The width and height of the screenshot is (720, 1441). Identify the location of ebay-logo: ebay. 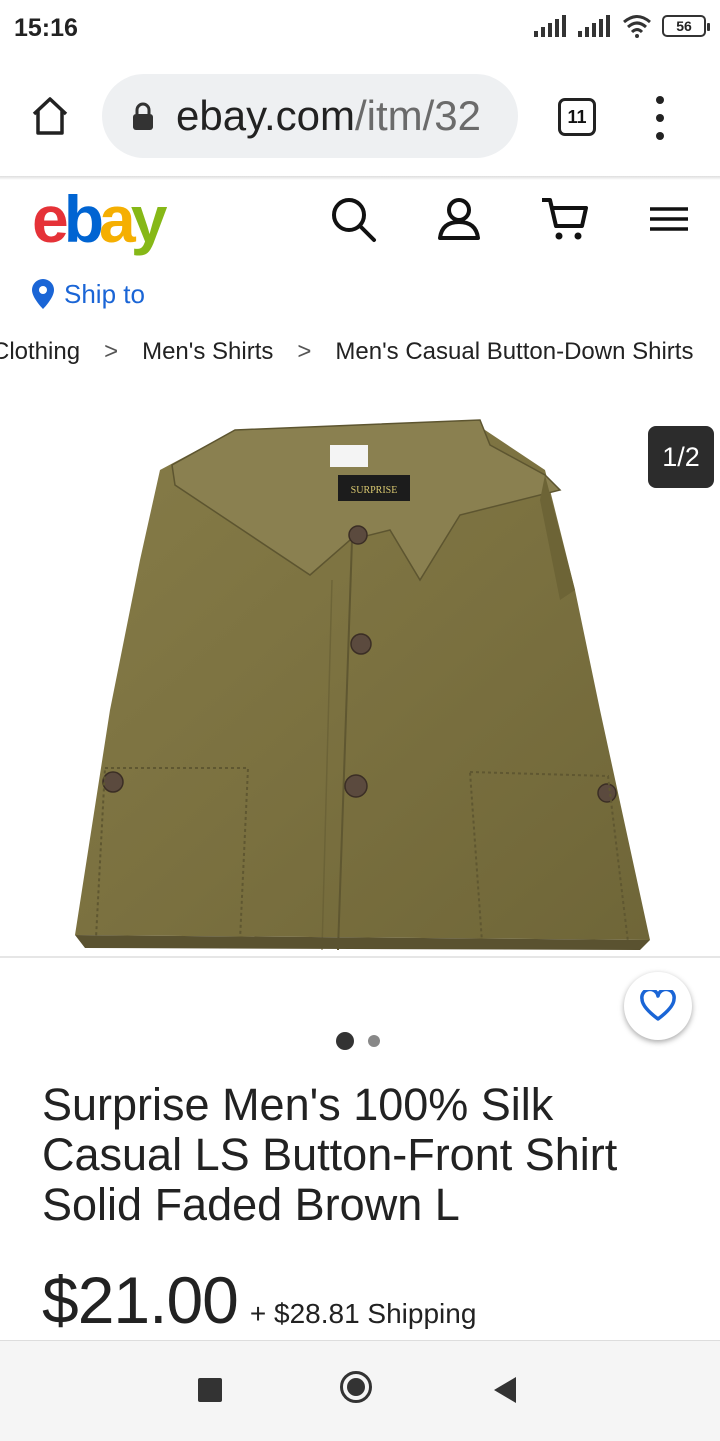
(99, 219).